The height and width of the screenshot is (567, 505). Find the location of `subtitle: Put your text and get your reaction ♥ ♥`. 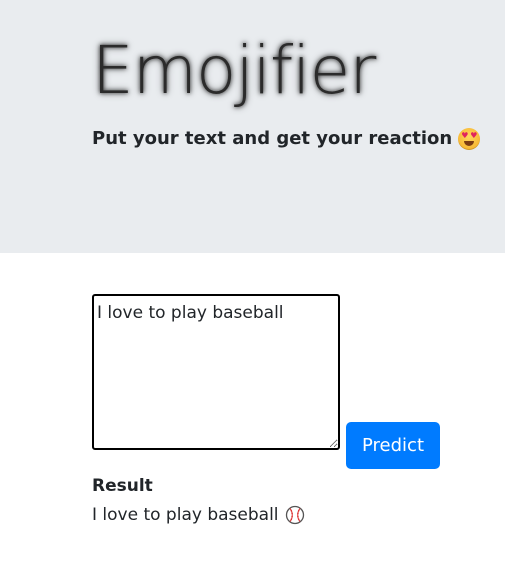

subtitle: Put your text and get your reaction ♥ ♥ is located at coordinates (286, 139).